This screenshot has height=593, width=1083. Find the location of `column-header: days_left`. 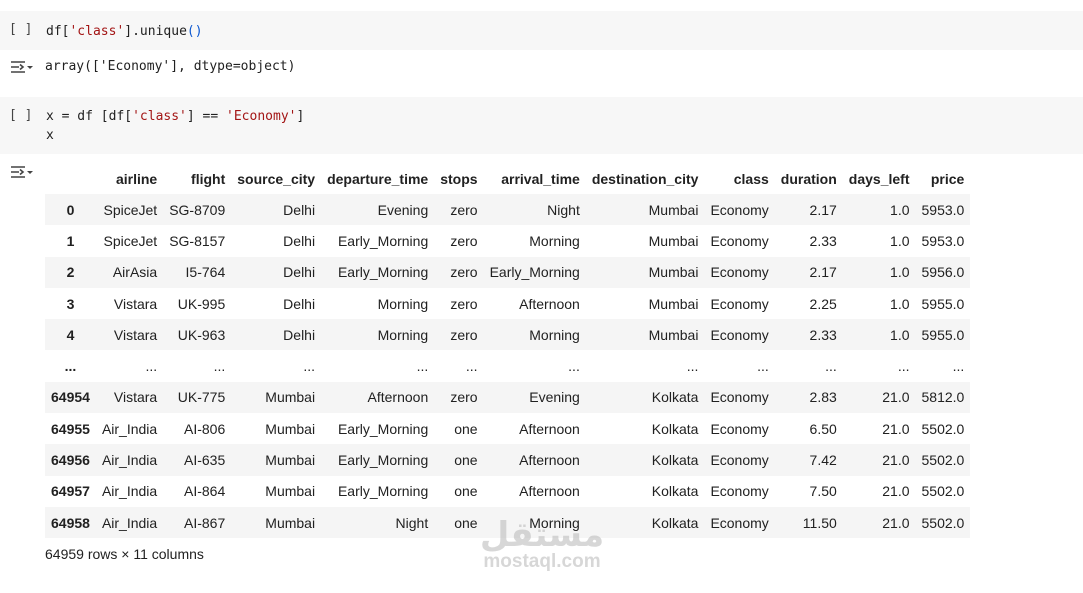

column-header: days_left is located at coordinates (879, 179).